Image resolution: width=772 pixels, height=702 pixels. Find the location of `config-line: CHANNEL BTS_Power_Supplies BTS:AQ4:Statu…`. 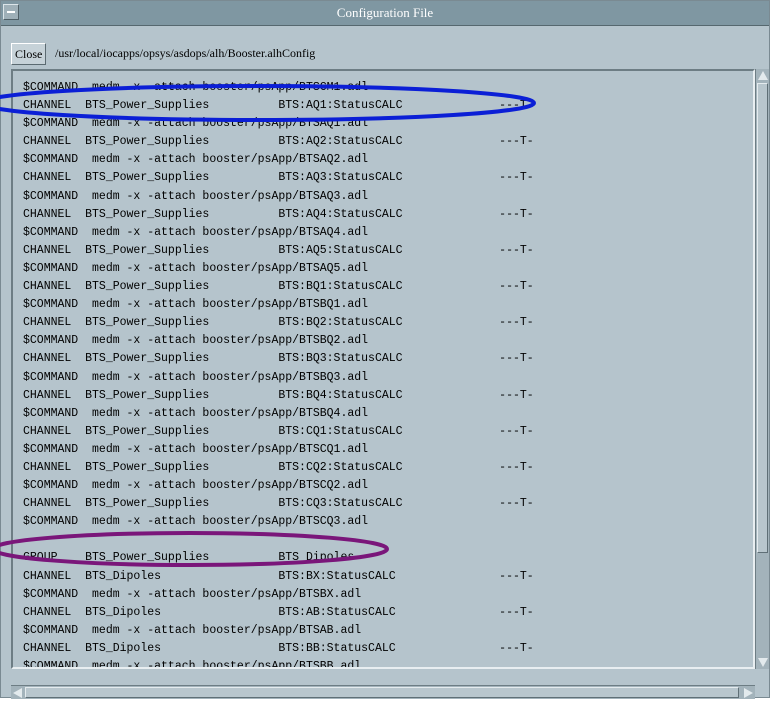

config-line: CHANNEL BTS_Power_Supplies BTS:AQ4:Statu… is located at coordinates (278, 214).